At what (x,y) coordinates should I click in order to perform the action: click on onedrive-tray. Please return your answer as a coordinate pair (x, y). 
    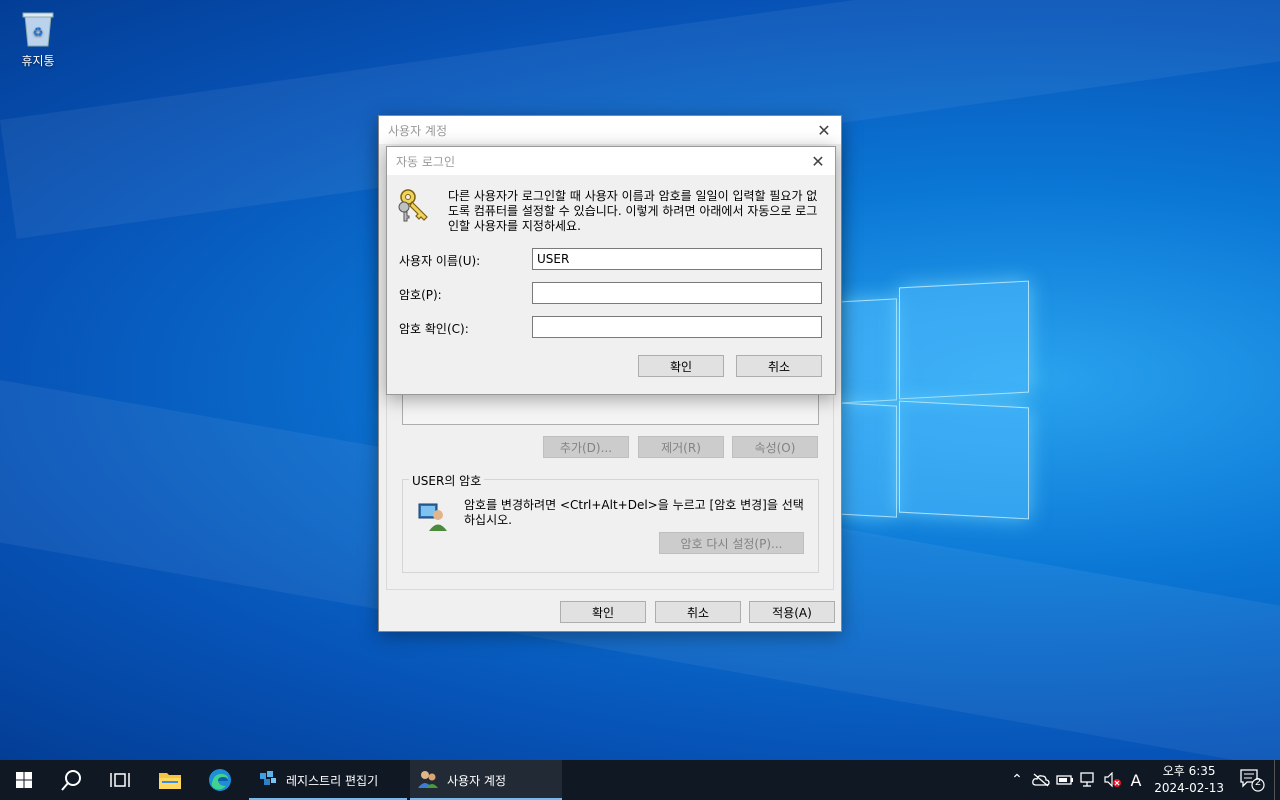
    Looking at the image, I should click on (1041, 780).